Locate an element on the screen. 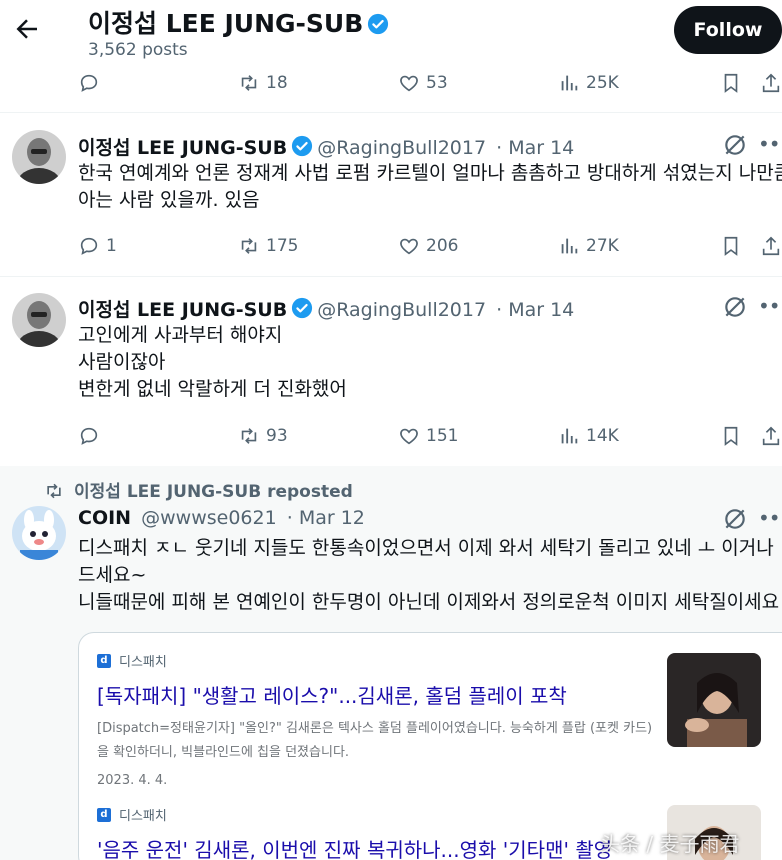 Image resolution: width=782 pixels, height=860 pixels. tweet-actions: 18 53 25K is located at coordinates (430, 83).